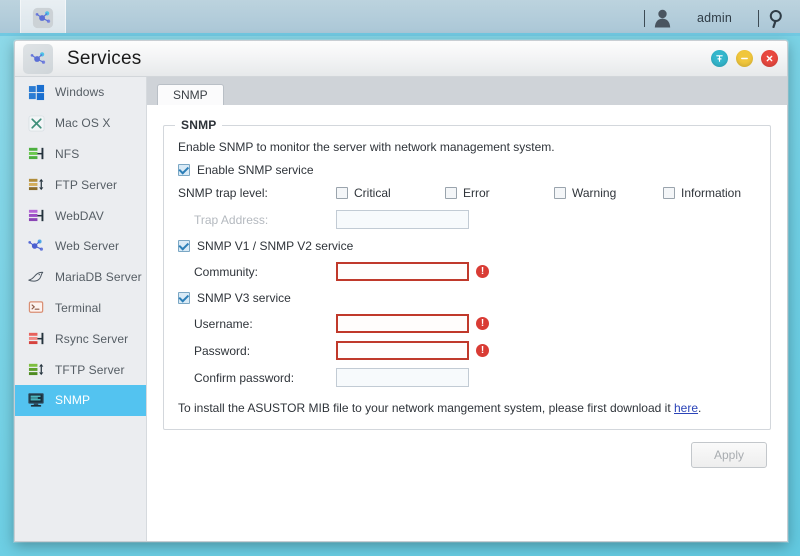  I want to click on sidebar-item-label: NFS, so click(67, 153).